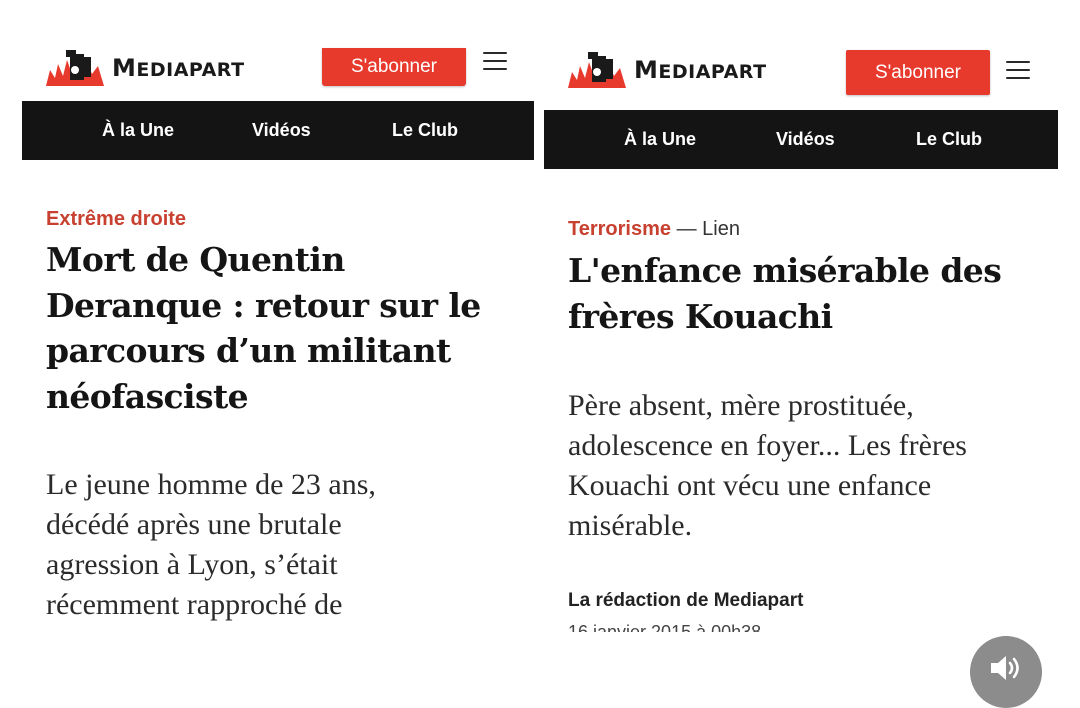 The height and width of the screenshot is (708, 1080). What do you see at coordinates (685, 601) in the screenshot?
I see `article-author: La rédaction de Mediapart` at bounding box center [685, 601].